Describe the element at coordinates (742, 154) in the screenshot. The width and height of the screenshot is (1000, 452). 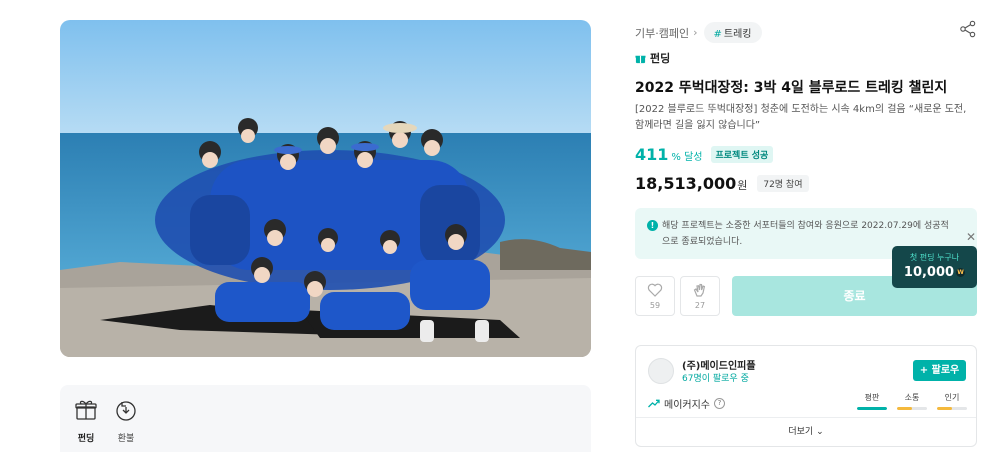
I see `status-badge: 프로젝트 성공` at that location.